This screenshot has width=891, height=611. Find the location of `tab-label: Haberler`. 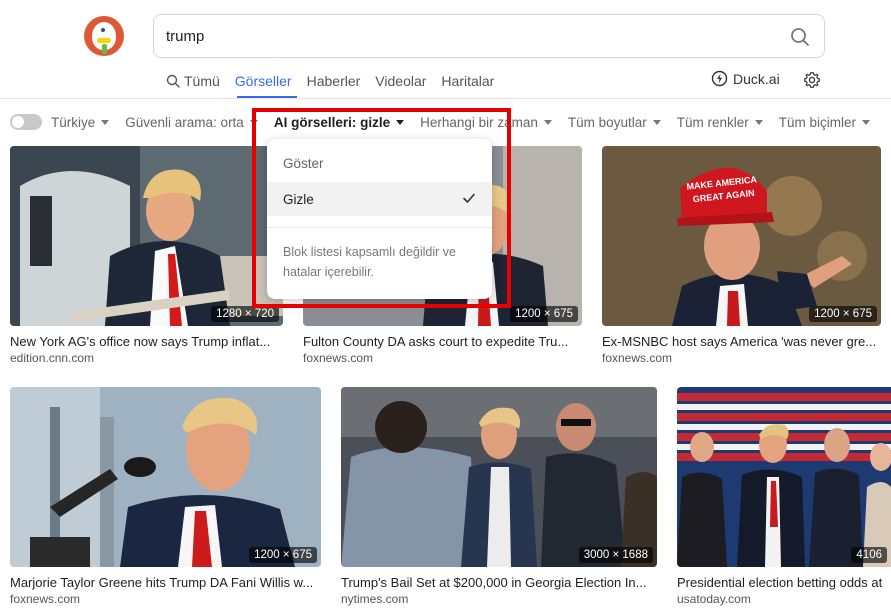

tab-label: Haberler is located at coordinates (333, 81).